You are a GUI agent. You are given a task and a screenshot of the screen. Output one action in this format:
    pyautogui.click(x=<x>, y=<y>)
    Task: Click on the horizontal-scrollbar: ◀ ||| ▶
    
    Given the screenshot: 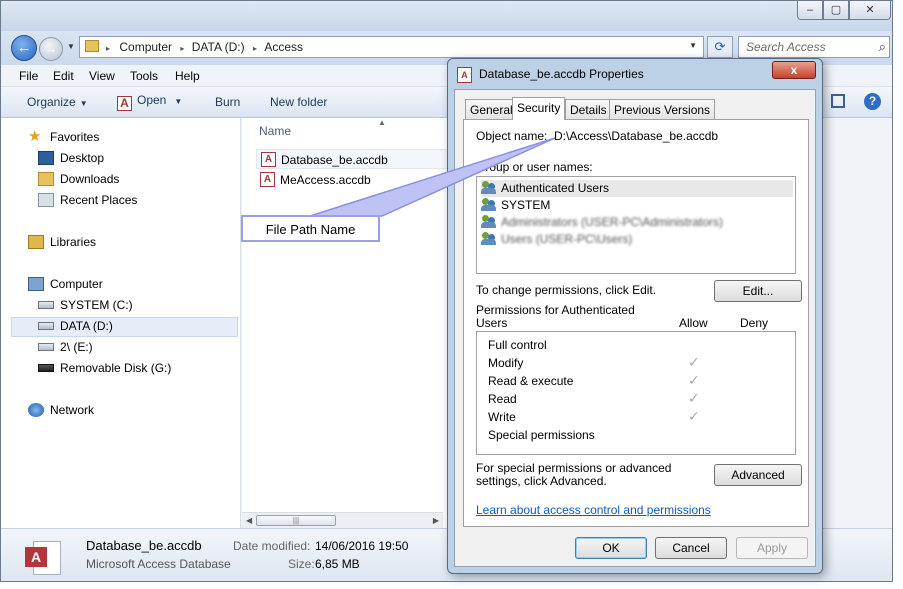 What is the action you would take?
    pyautogui.click(x=342, y=520)
    